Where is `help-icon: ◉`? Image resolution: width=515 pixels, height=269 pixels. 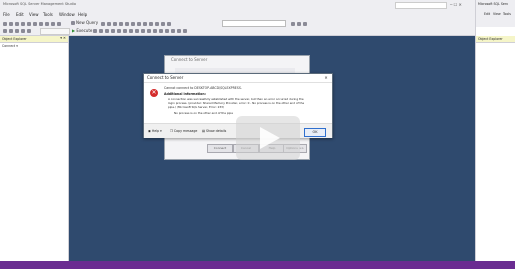 help-icon: ◉ is located at coordinates (149, 131).